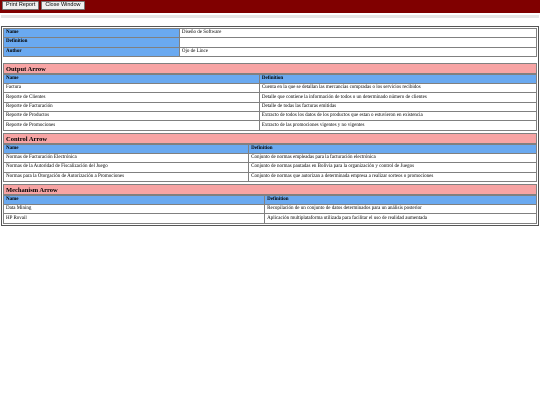  What do you see at coordinates (131, 97) in the screenshot?
I see `output-row-name: Reporte de Clientes` at bounding box center [131, 97].